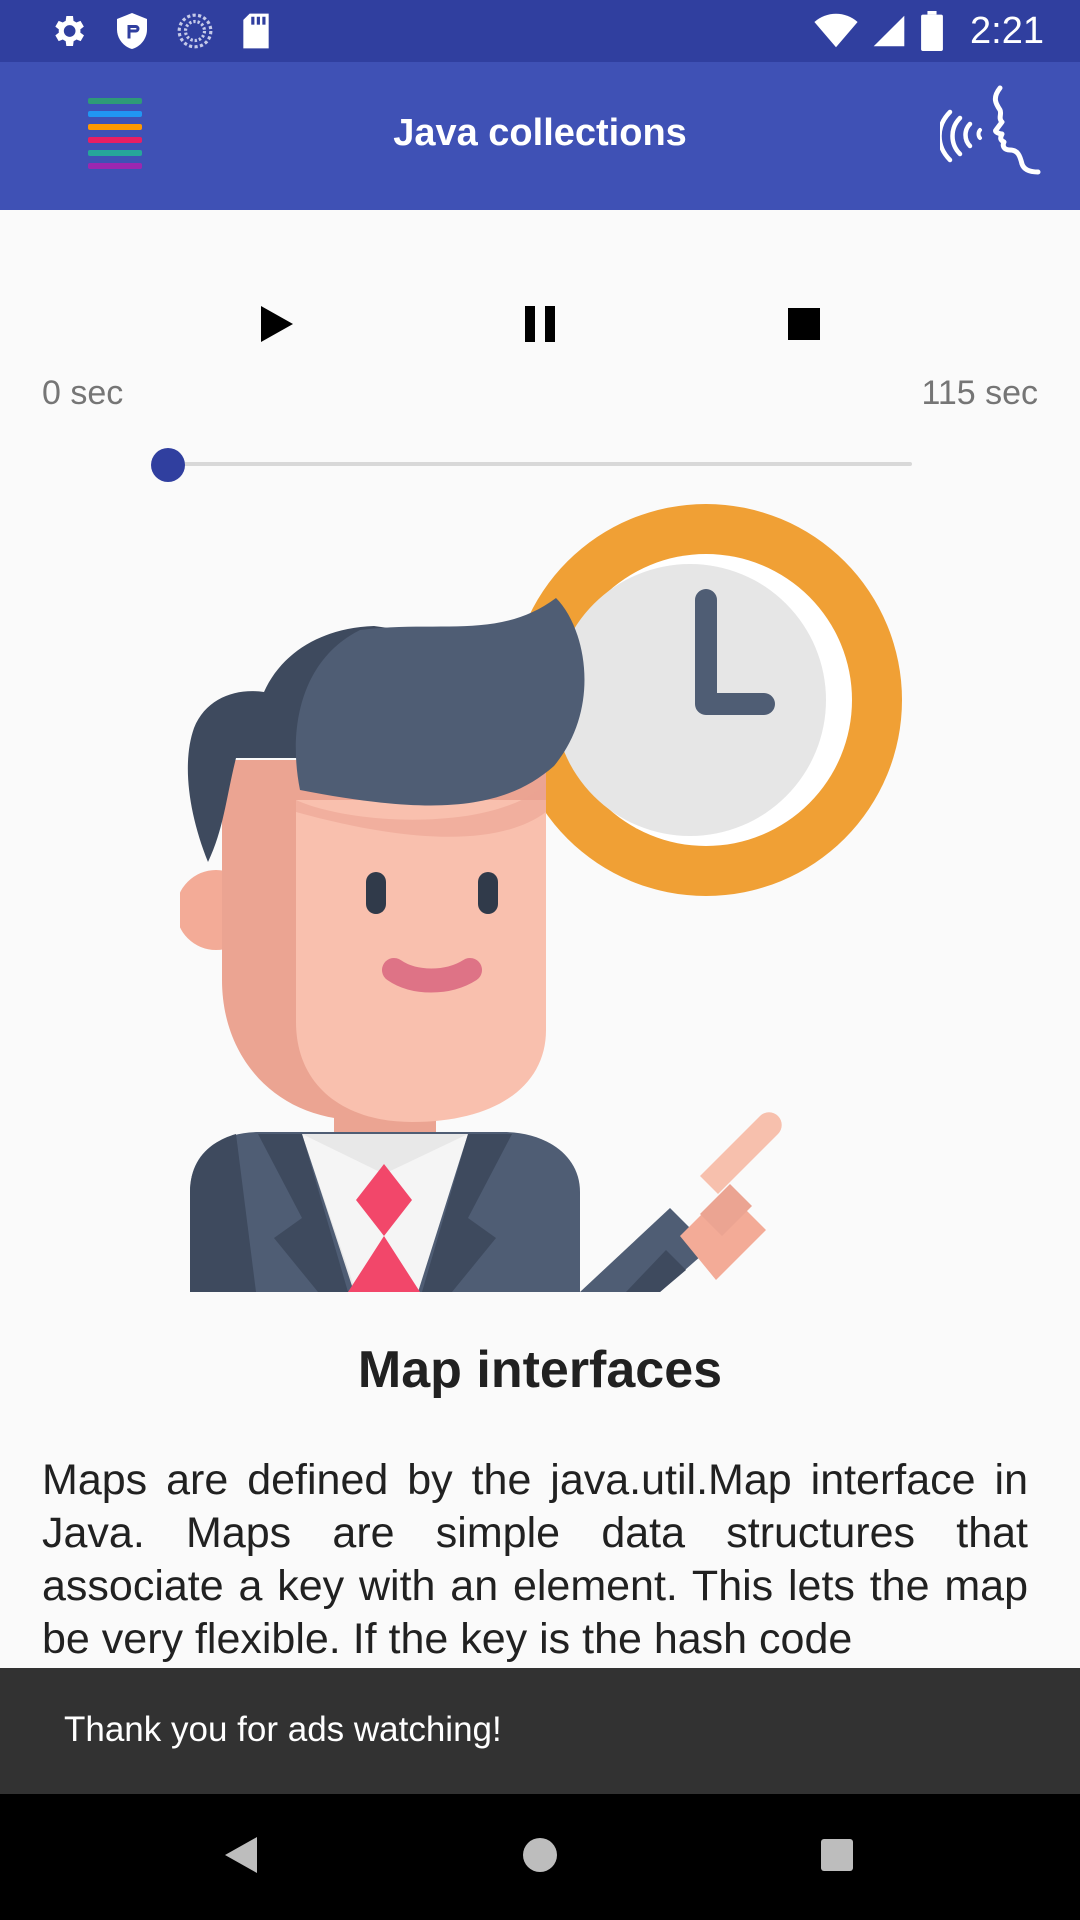  I want to click on home-icon, so click(540, 1857).